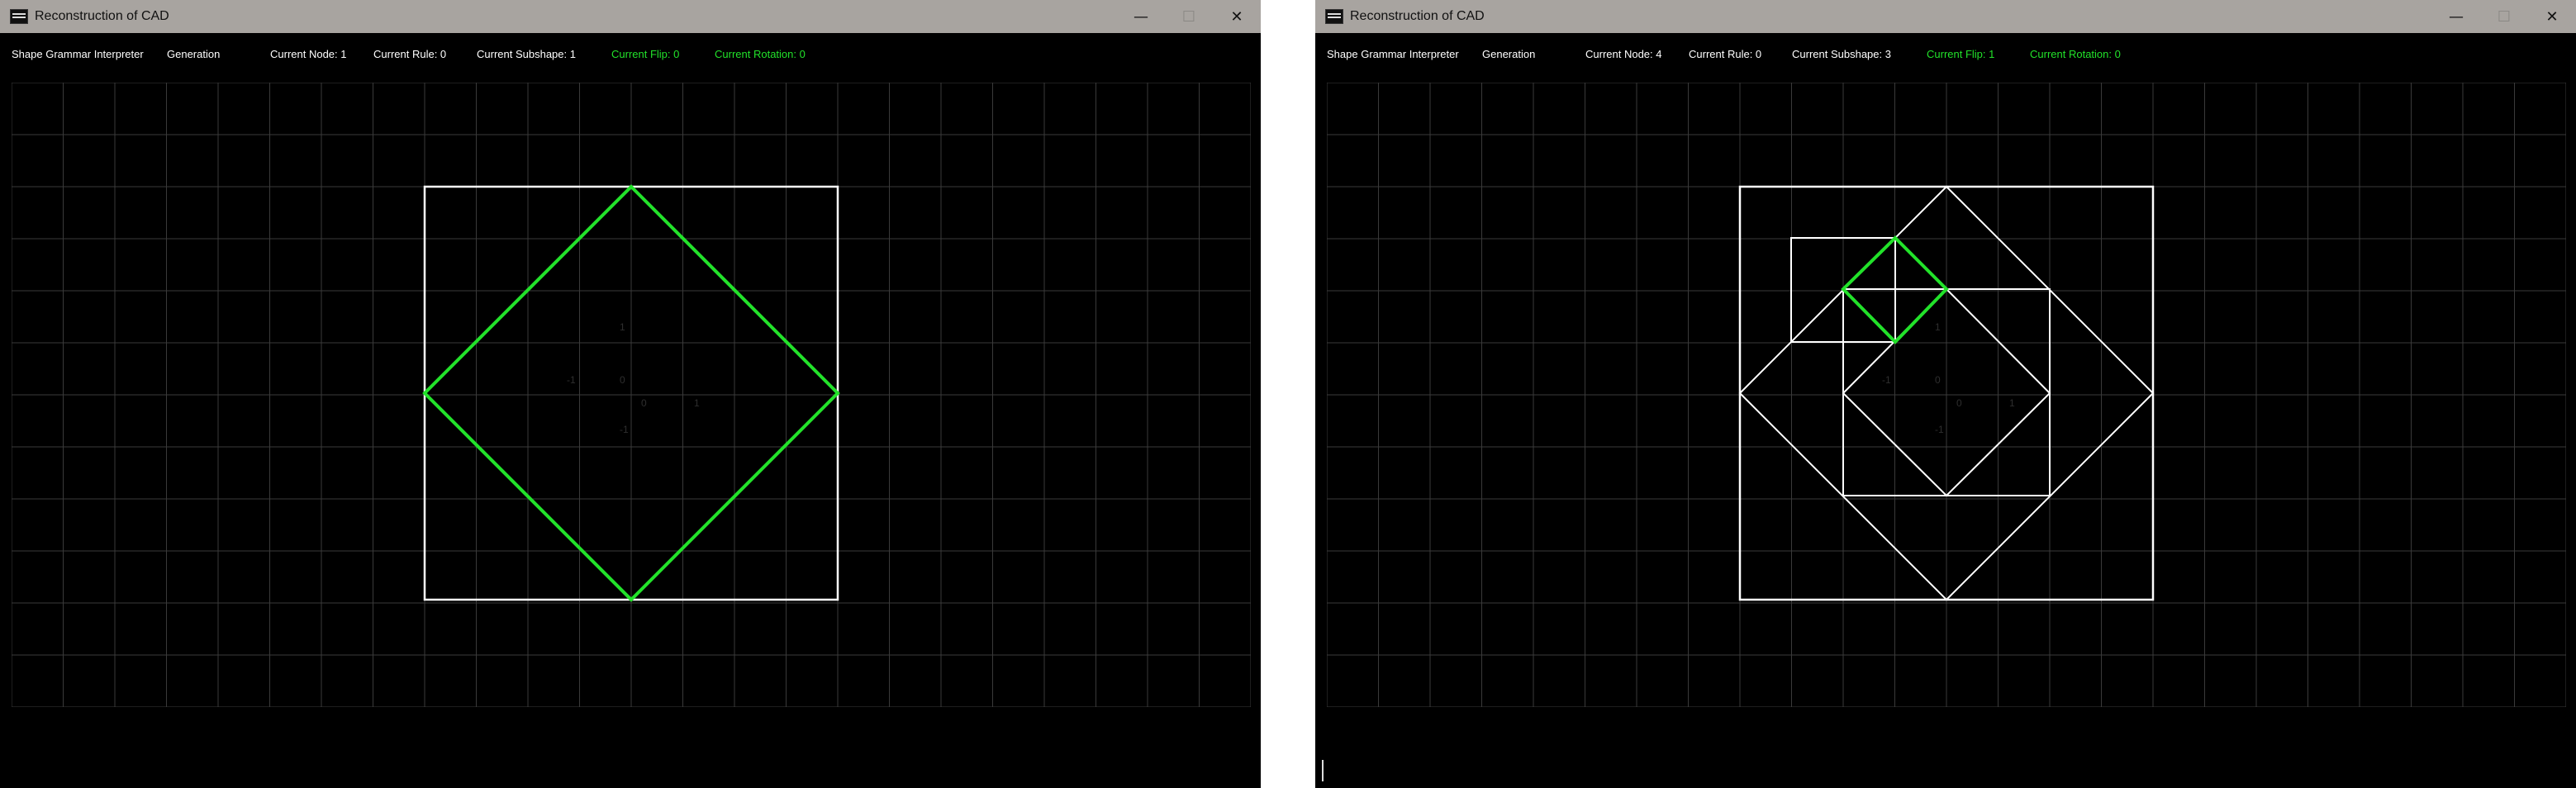 Image resolution: width=2576 pixels, height=788 pixels. I want to click on current-node-label: Current Node: 1, so click(308, 54).